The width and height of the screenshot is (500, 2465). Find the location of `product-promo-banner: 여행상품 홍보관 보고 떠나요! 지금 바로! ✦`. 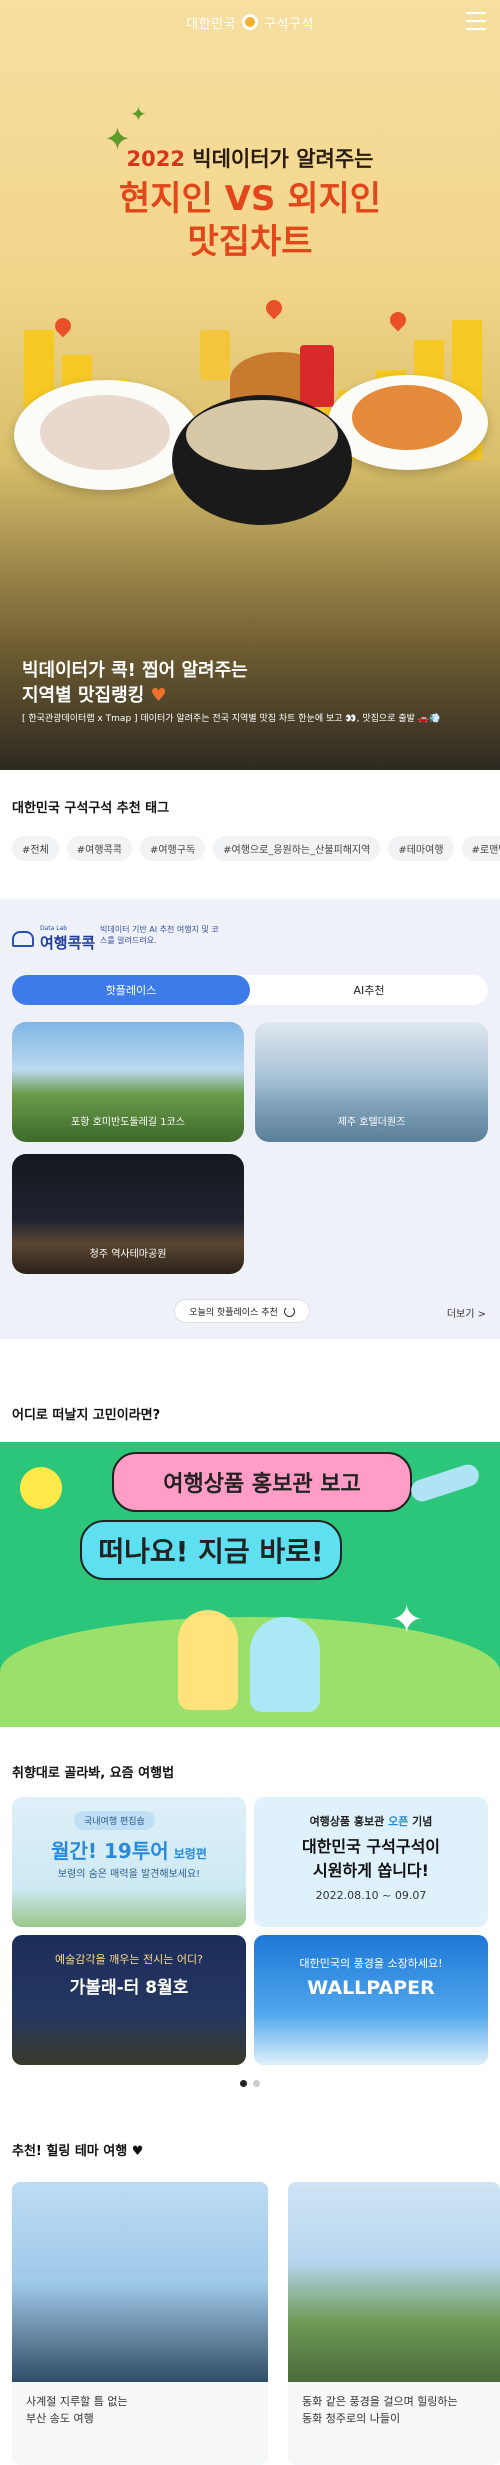

product-promo-banner: 여행상품 홍보관 보고 떠나요! 지금 바로! ✦ is located at coordinates (250, 1584).